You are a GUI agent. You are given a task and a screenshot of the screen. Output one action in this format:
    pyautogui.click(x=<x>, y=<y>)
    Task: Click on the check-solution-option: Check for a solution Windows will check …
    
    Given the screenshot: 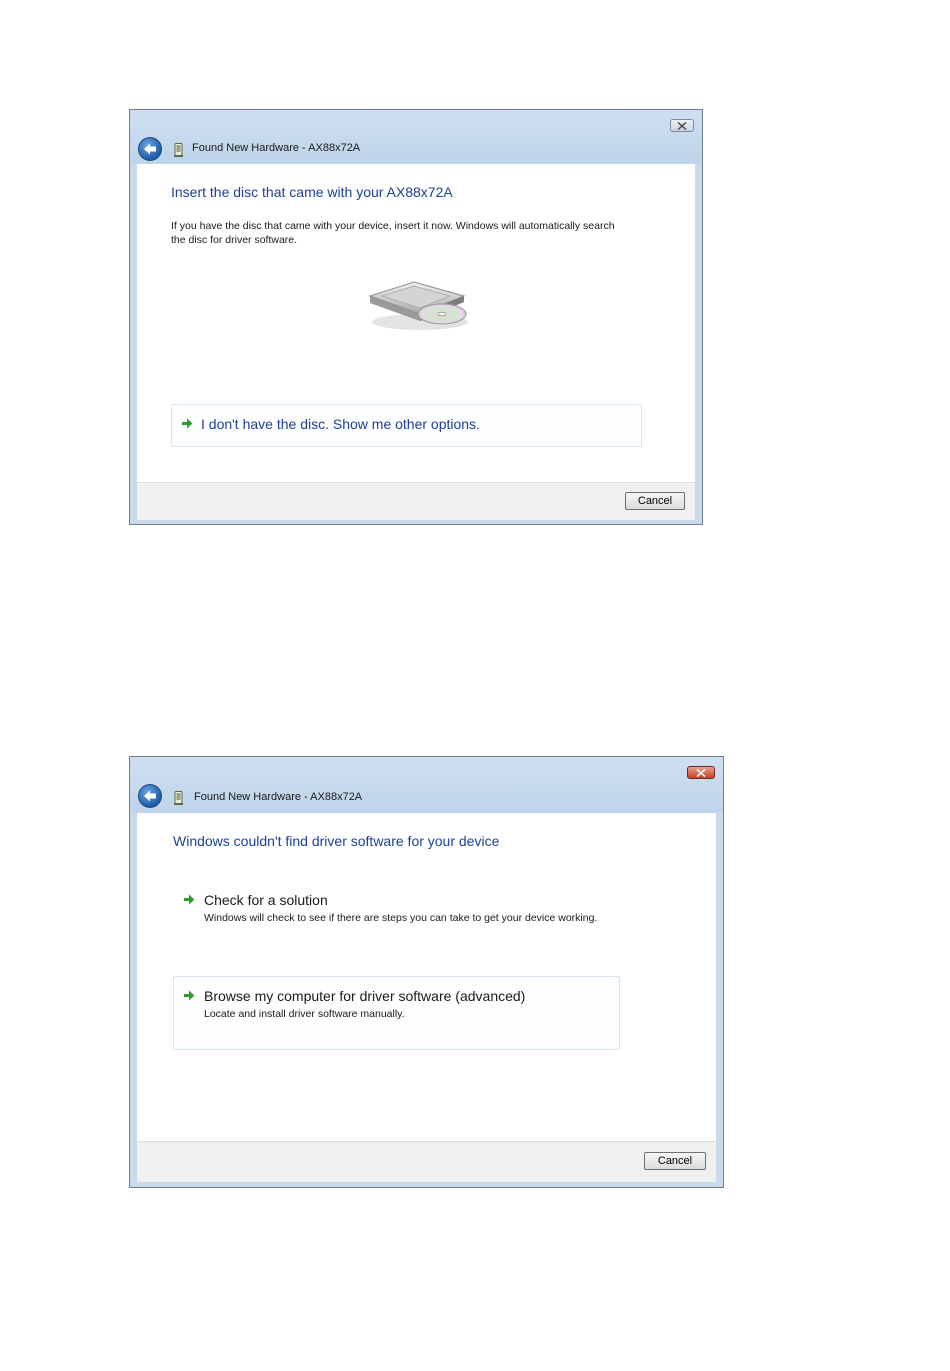 What is the action you would take?
    pyautogui.click(x=396, y=915)
    